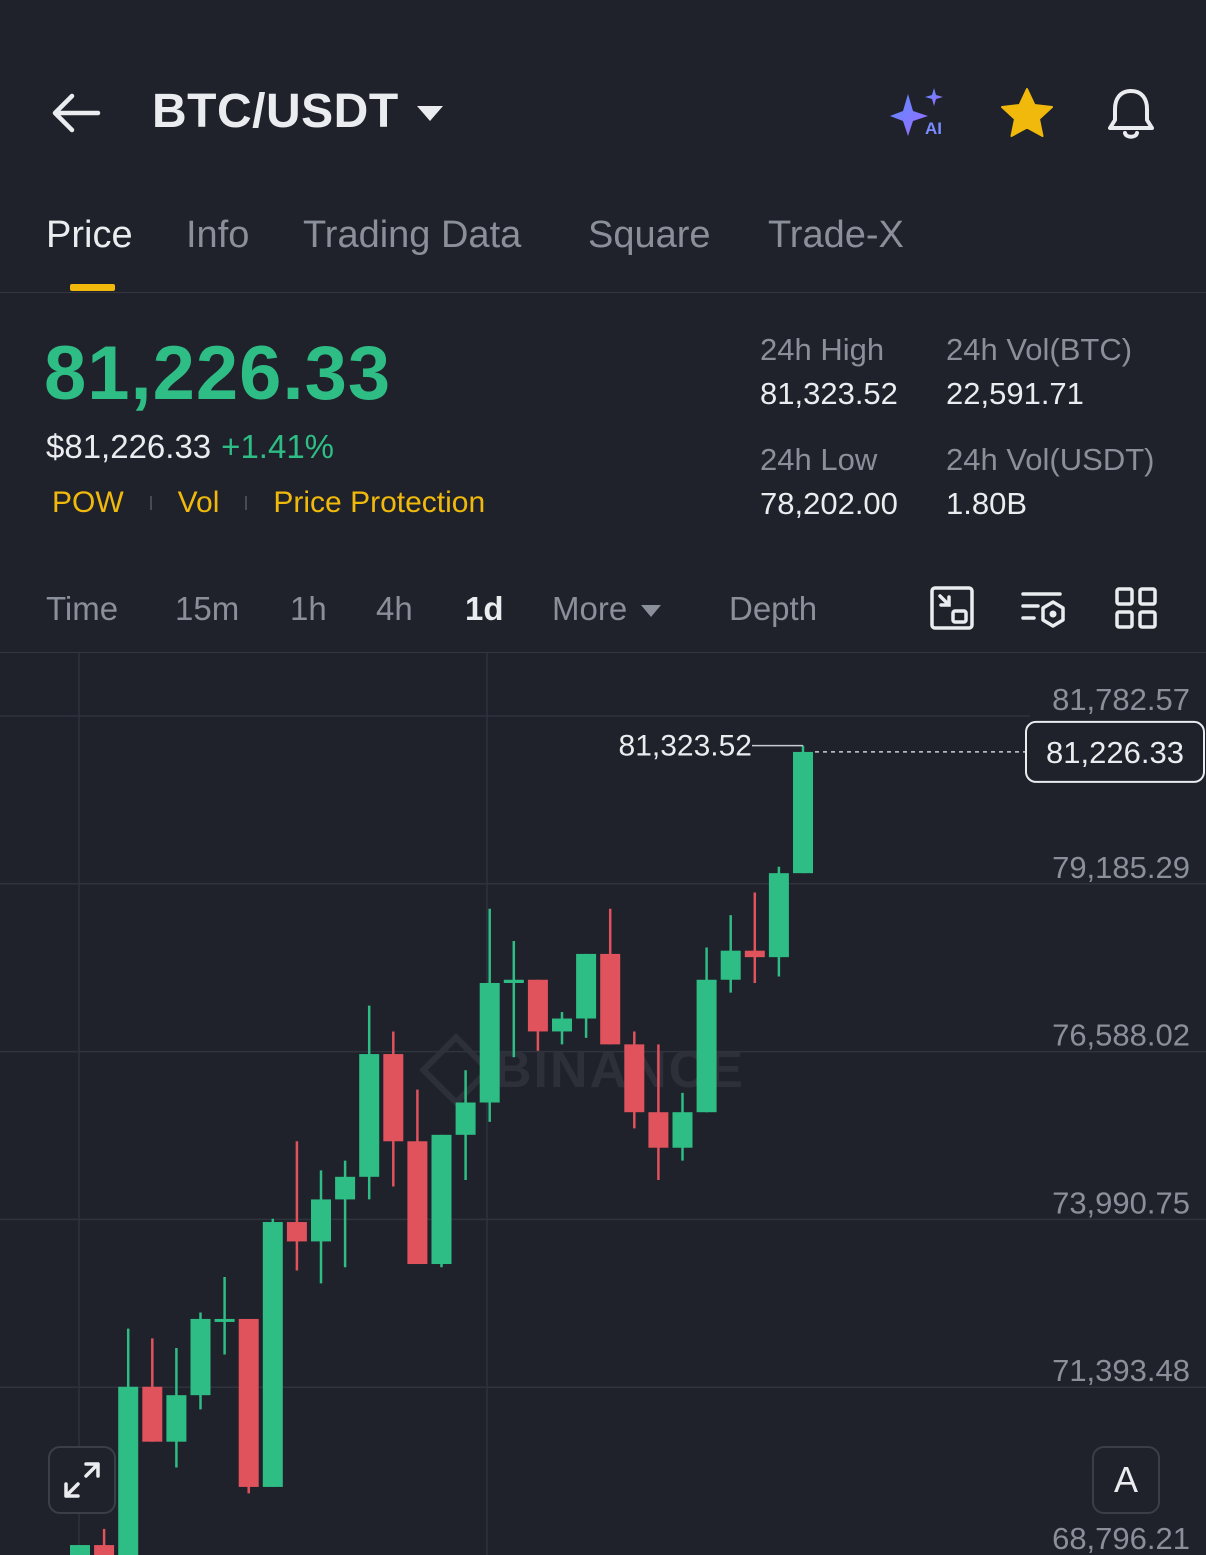 The image size is (1206, 1555). I want to click on chart-compare-icon, so click(952, 608).